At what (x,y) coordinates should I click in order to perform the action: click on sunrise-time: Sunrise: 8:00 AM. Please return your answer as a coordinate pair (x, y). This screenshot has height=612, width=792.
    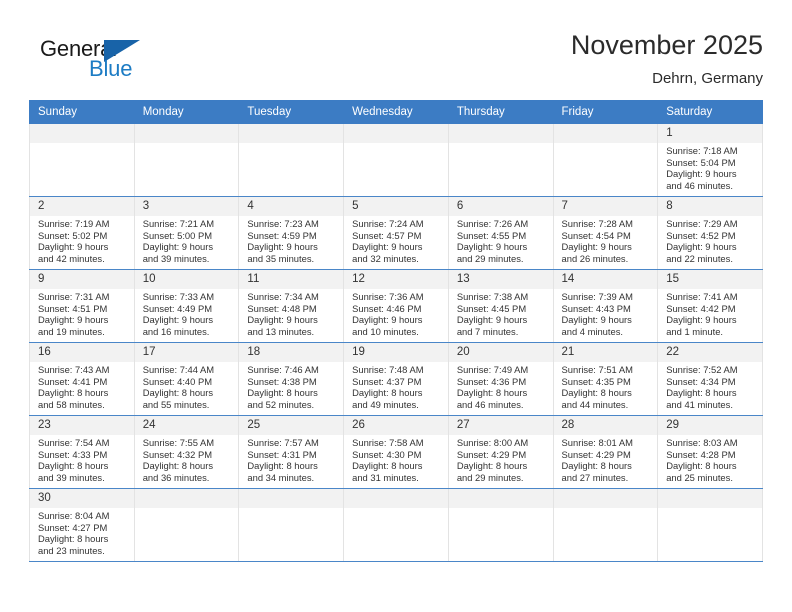
    Looking at the image, I should click on (492, 442).